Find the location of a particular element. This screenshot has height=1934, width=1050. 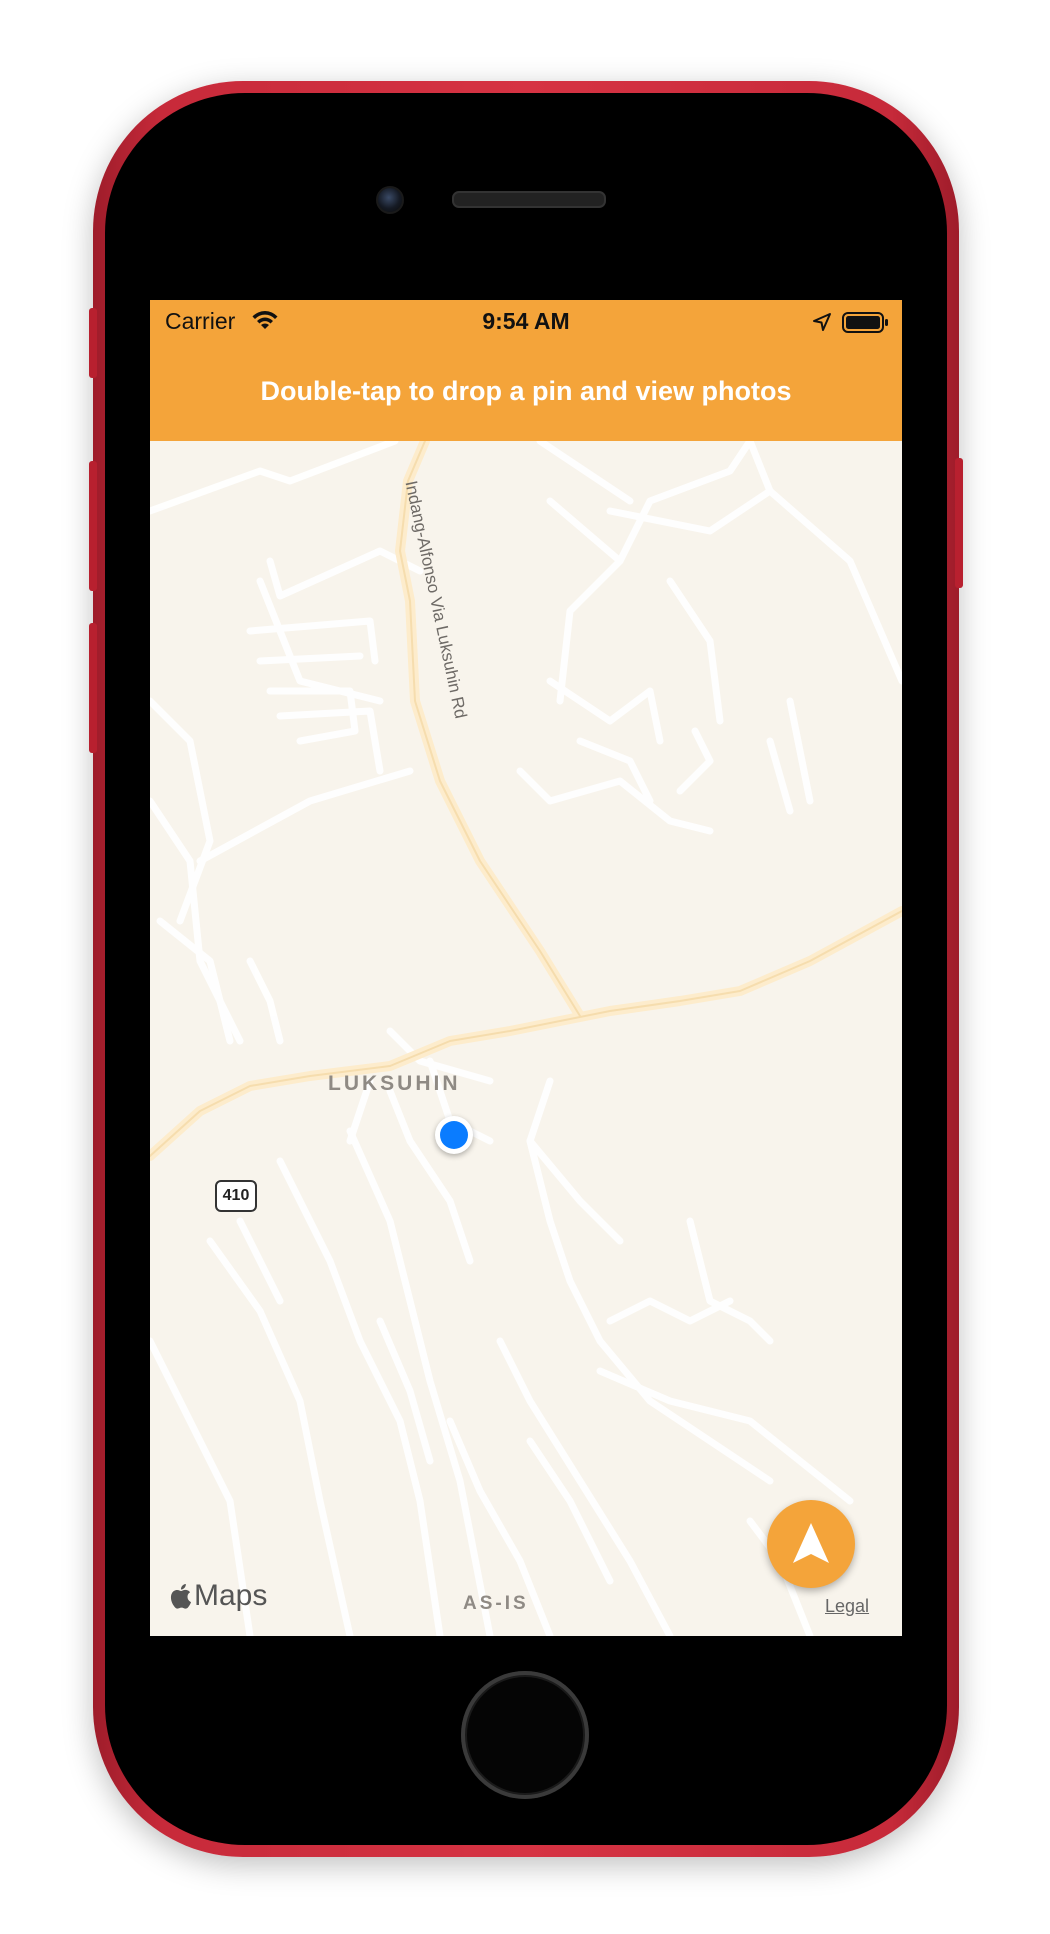

status-bar: Carrier 9:54 AM is located at coordinates (526, 322).